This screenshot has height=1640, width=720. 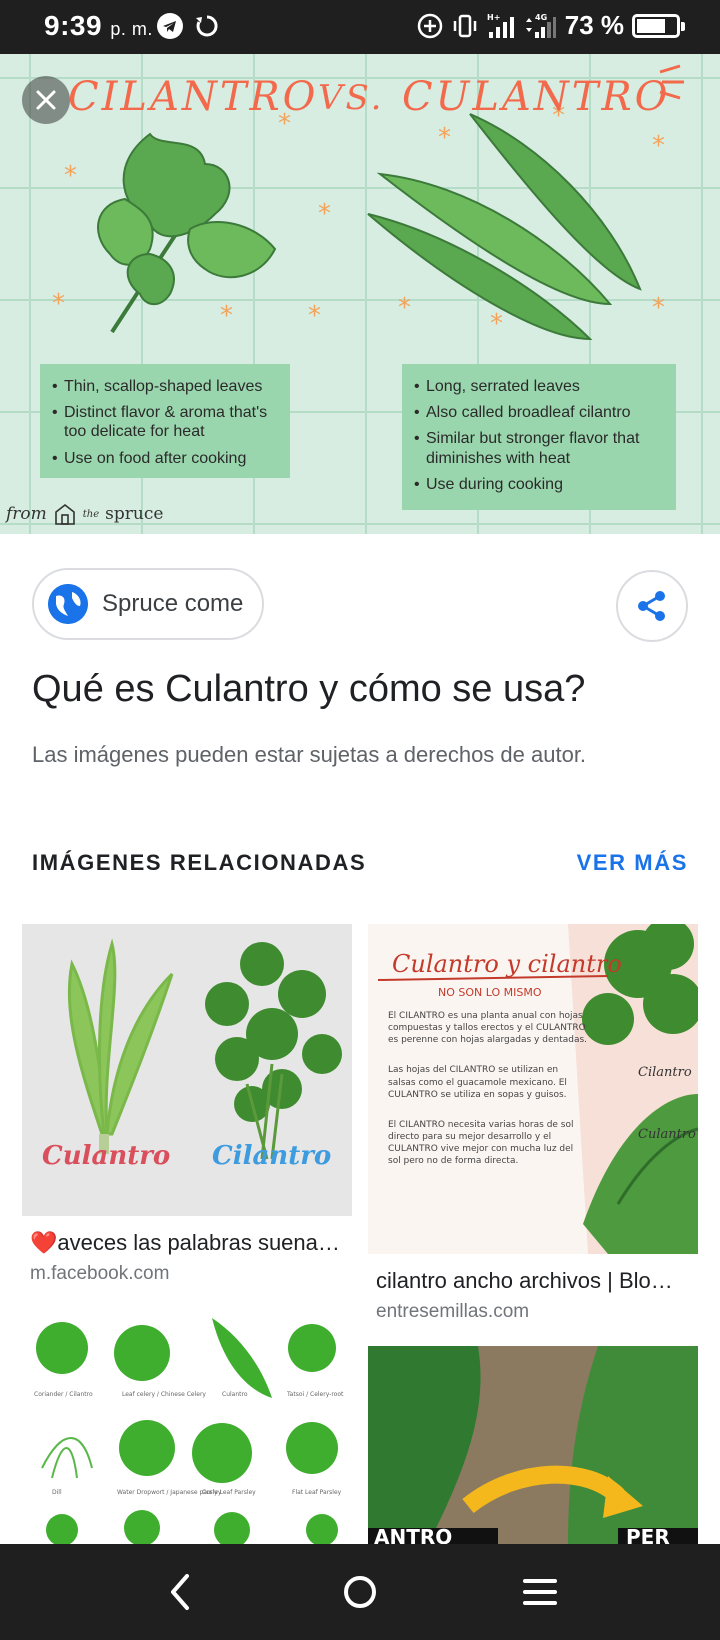 What do you see at coordinates (539, 484) in the screenshot?
I see `culantro-point: Use during cooking` at bounding box center [539, 484].